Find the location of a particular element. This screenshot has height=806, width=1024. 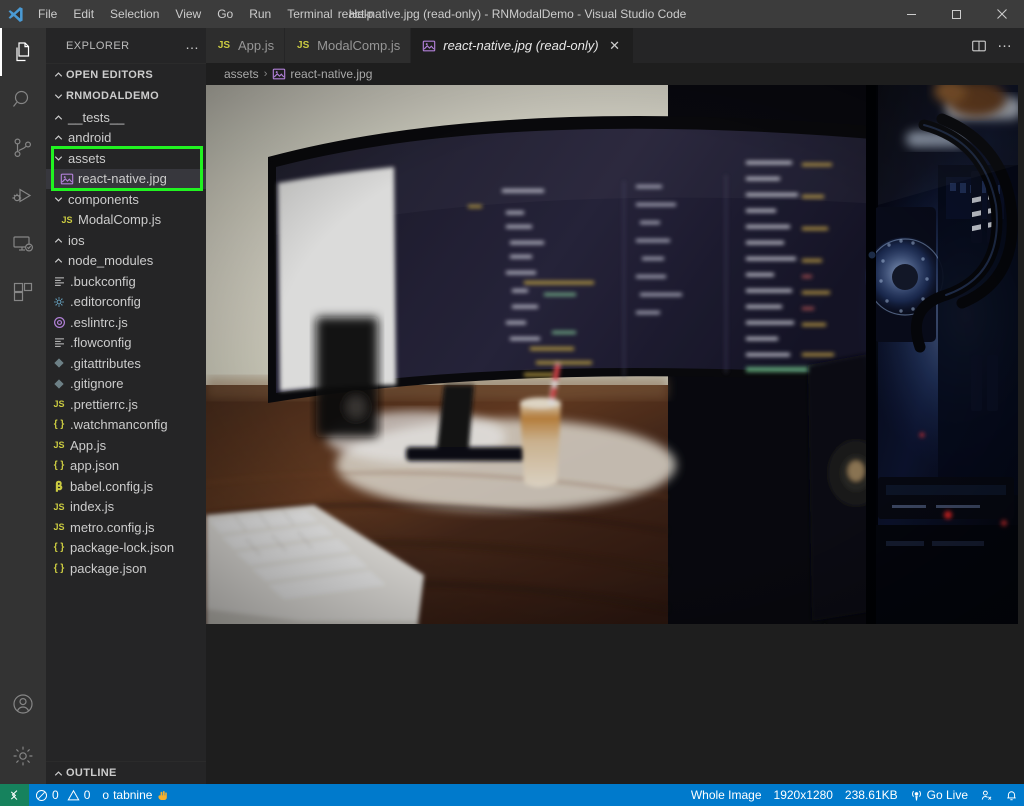

close-button is located at coordinates (1001, 14).